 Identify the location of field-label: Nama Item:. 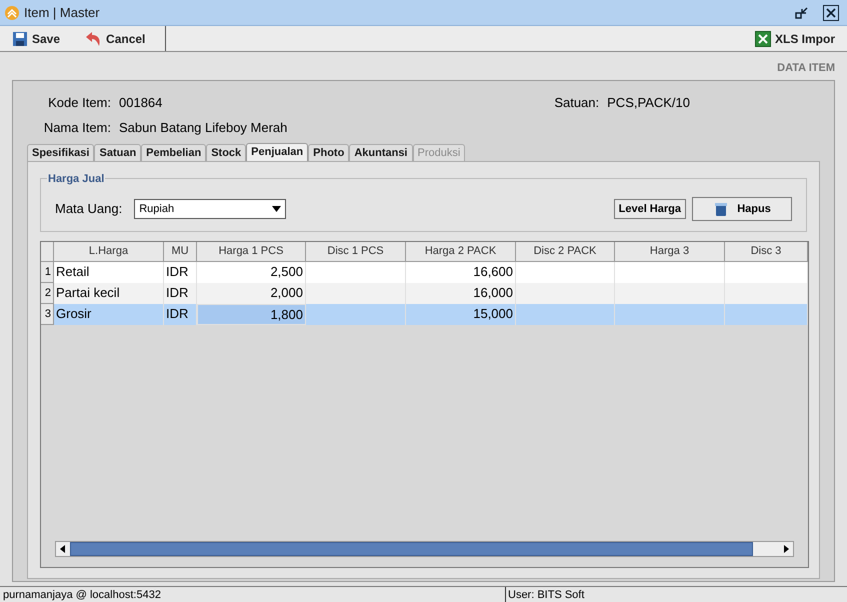
(76, 127).